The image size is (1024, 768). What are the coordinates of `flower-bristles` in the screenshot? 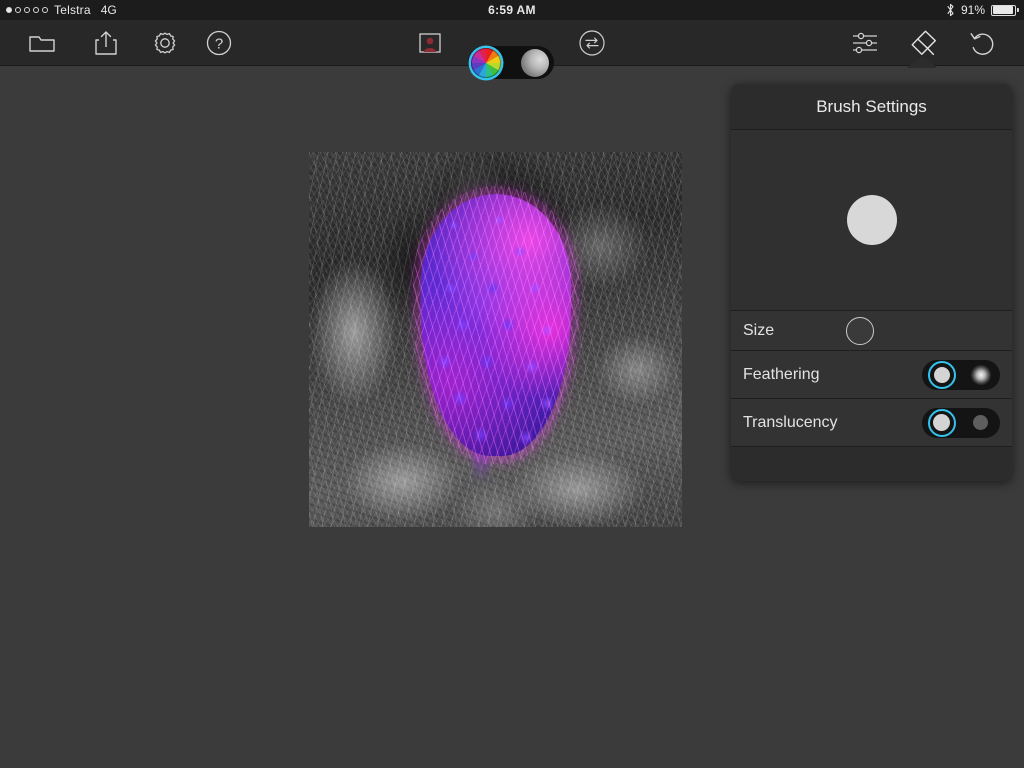 It's located at (496, 325).